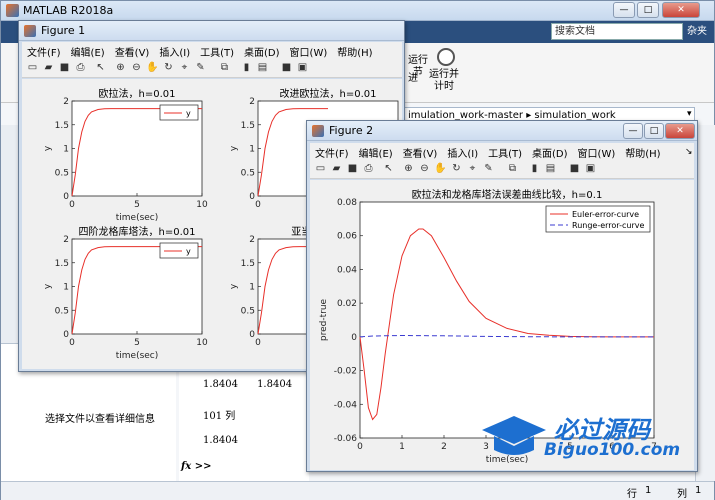 The image size is (715, 500). I want to click on y-tick-label: 0.04, so click(347, 270).